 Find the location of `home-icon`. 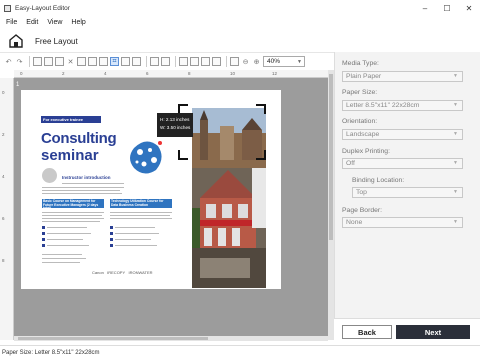

home-icon is located at coordinates (16, 41).